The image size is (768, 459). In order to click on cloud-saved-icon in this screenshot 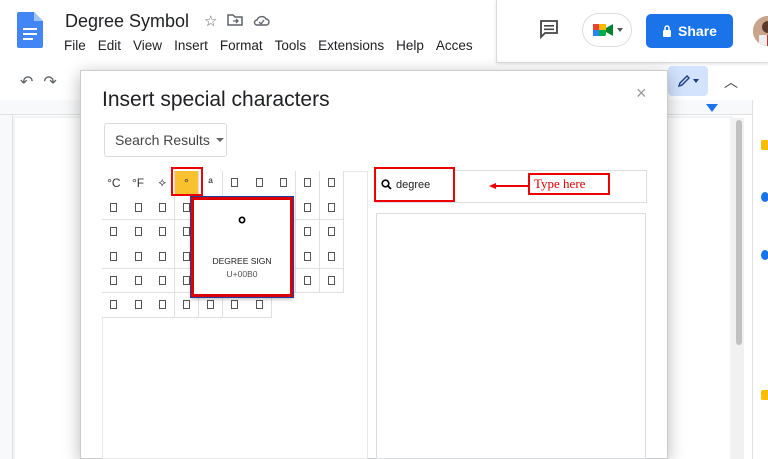, I will do `click(262, 20)`.